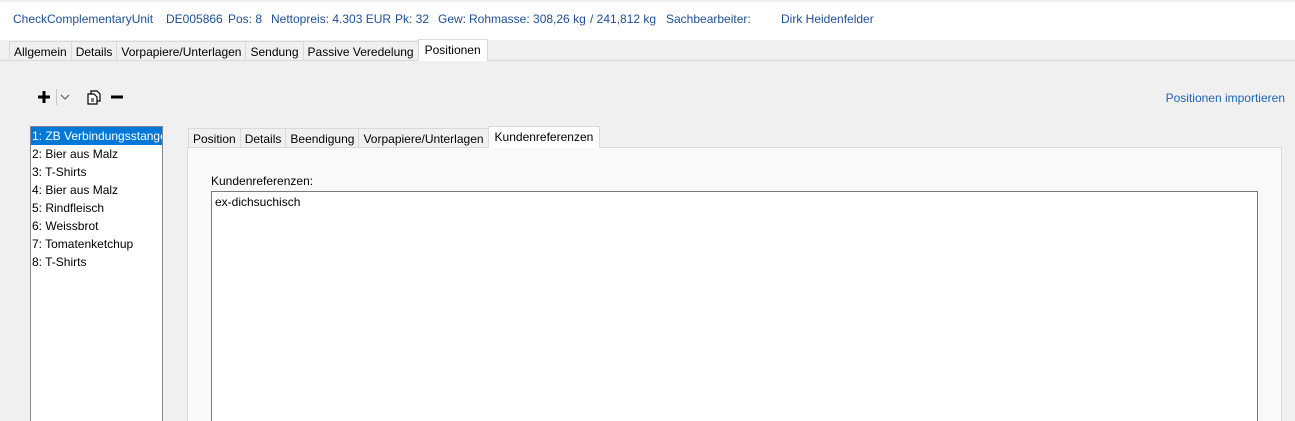 This screenshot has width=1295, height=421. Describe the element at coordinates (96, 154) in the screenshot. I see `list-item: 2: Bier aus Malz` at that location.